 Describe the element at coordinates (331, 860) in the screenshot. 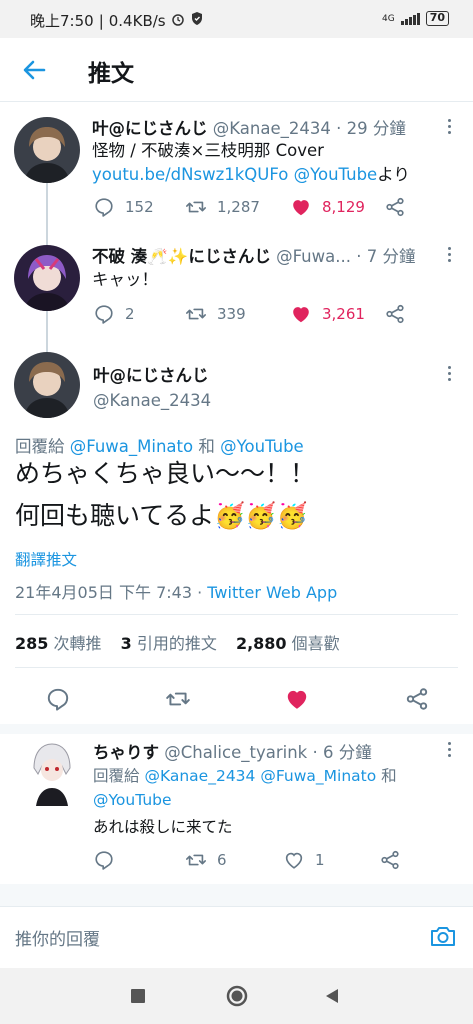

I see `reply-tweet-like-button: 1` at that location.